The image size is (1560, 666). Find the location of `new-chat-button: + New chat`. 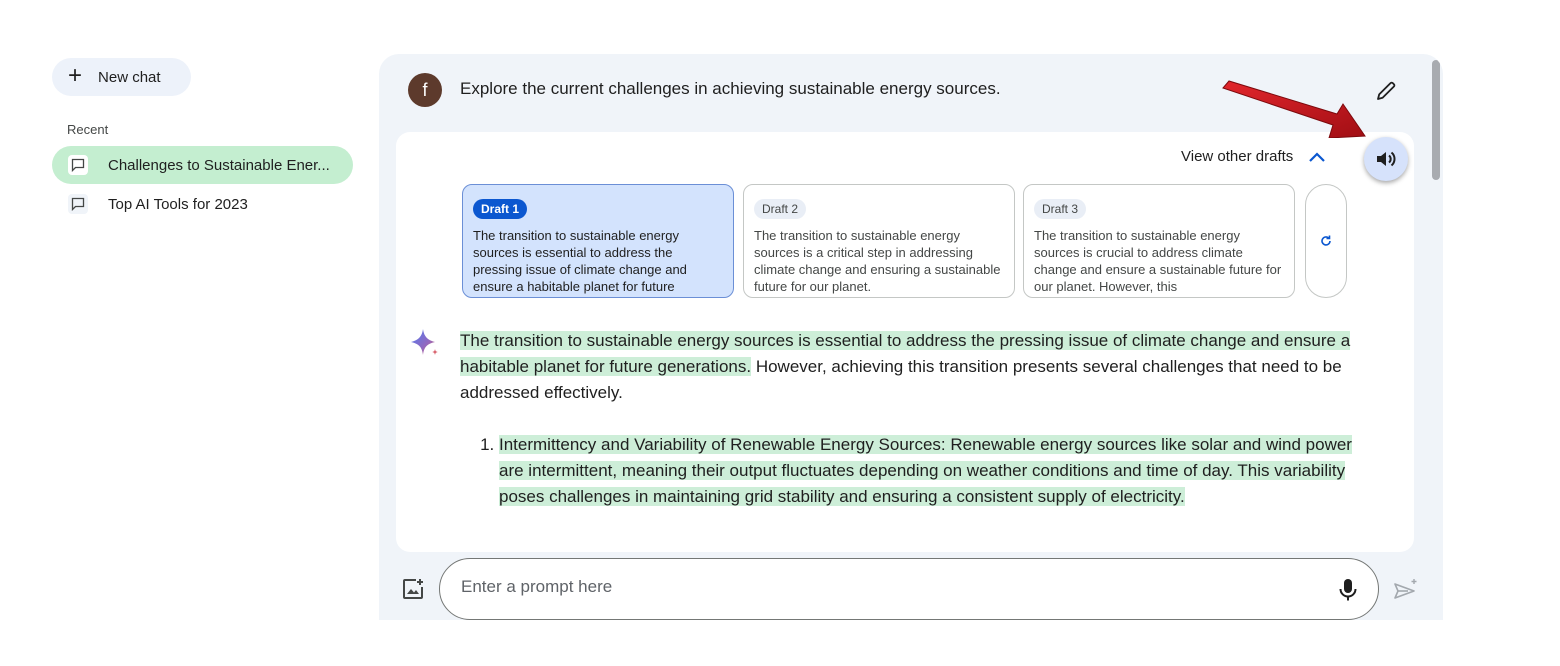

new-chat-button: + New chat is located at coordinates (121, 77).